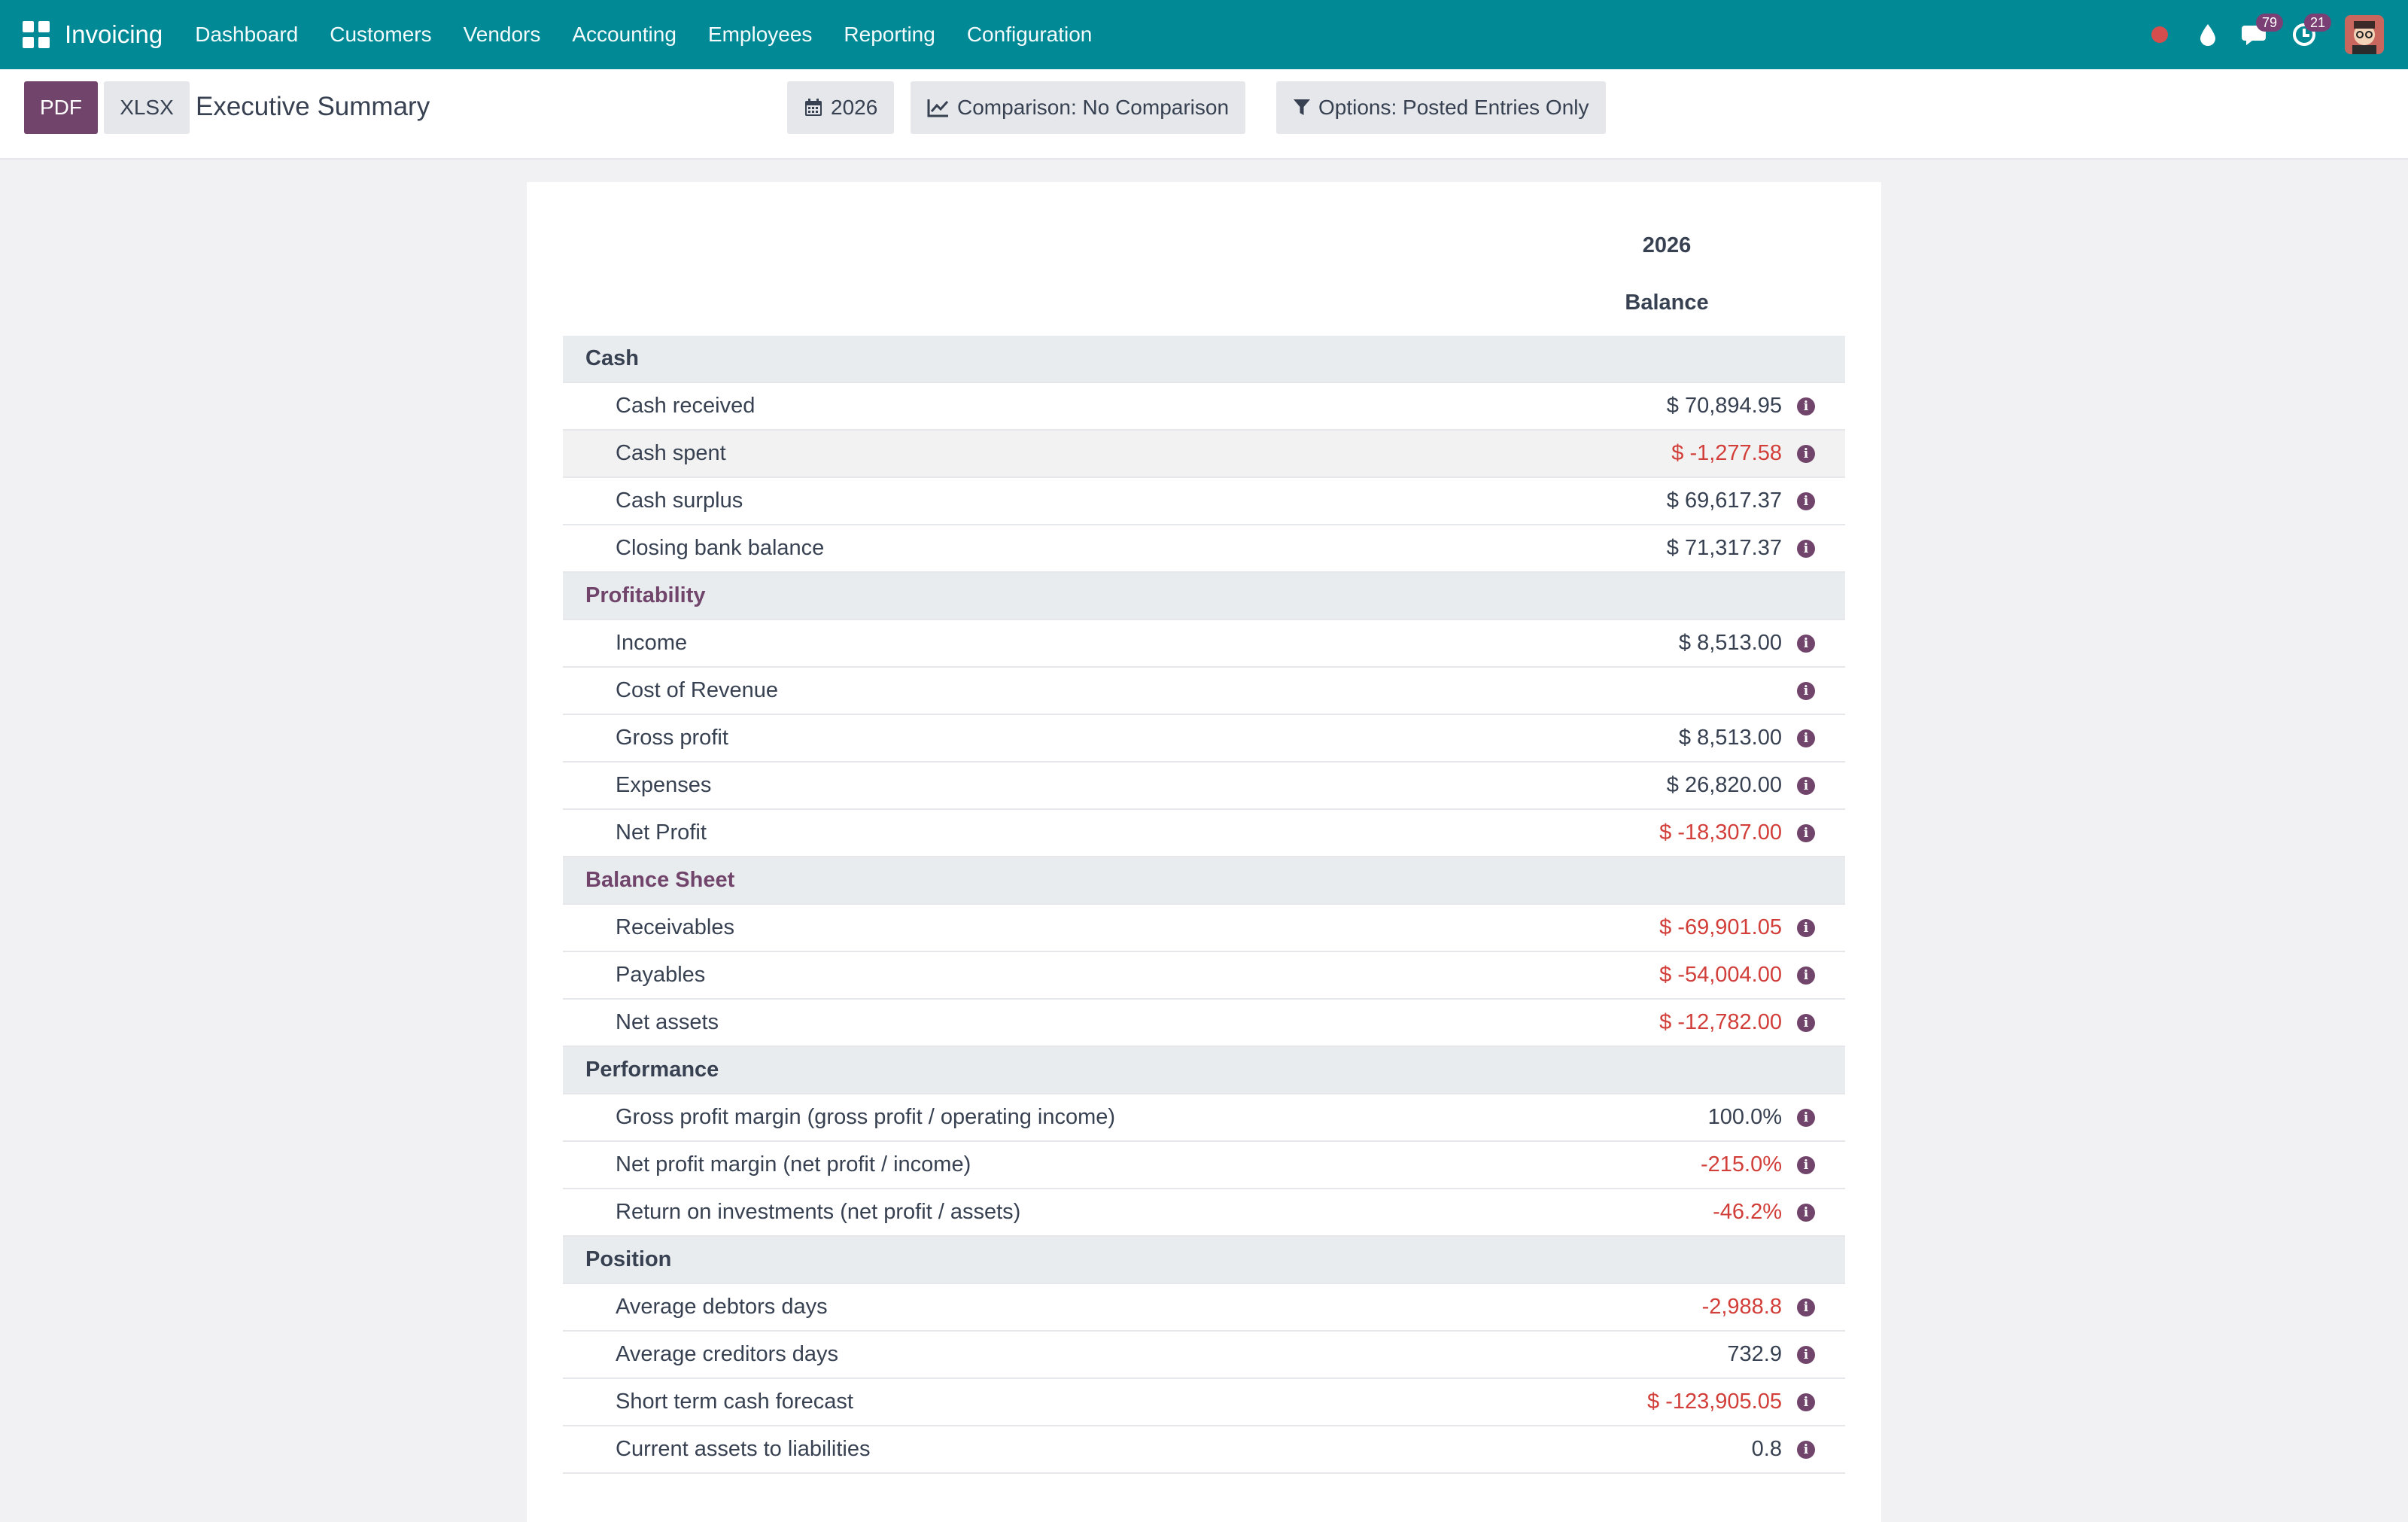 This screenshot has height=1522, width=2408. I want to click on line-chart-icon, so click(938, 108).